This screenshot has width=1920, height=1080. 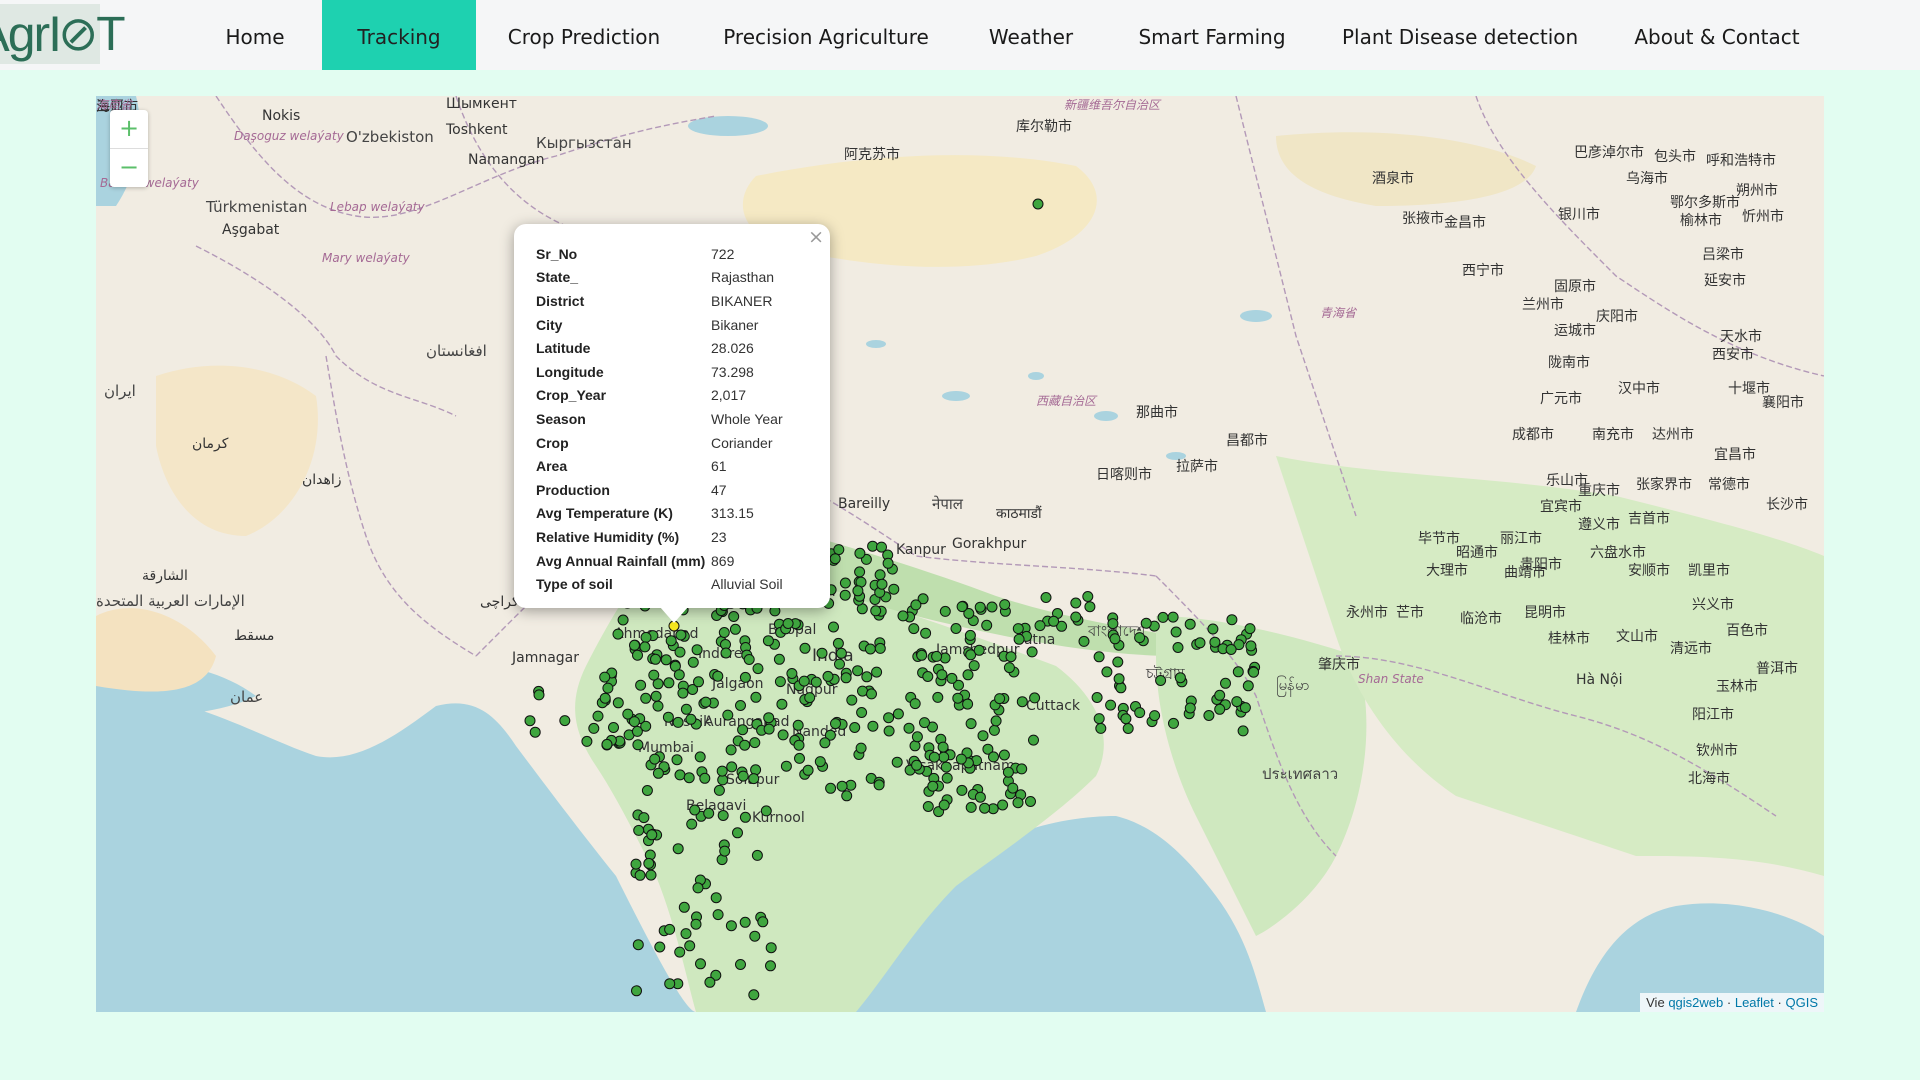 What do you see at coordinates (399, 35) in the screenshot?
I see `nav-tracking: Tracking` at bounding box center [399, 35].